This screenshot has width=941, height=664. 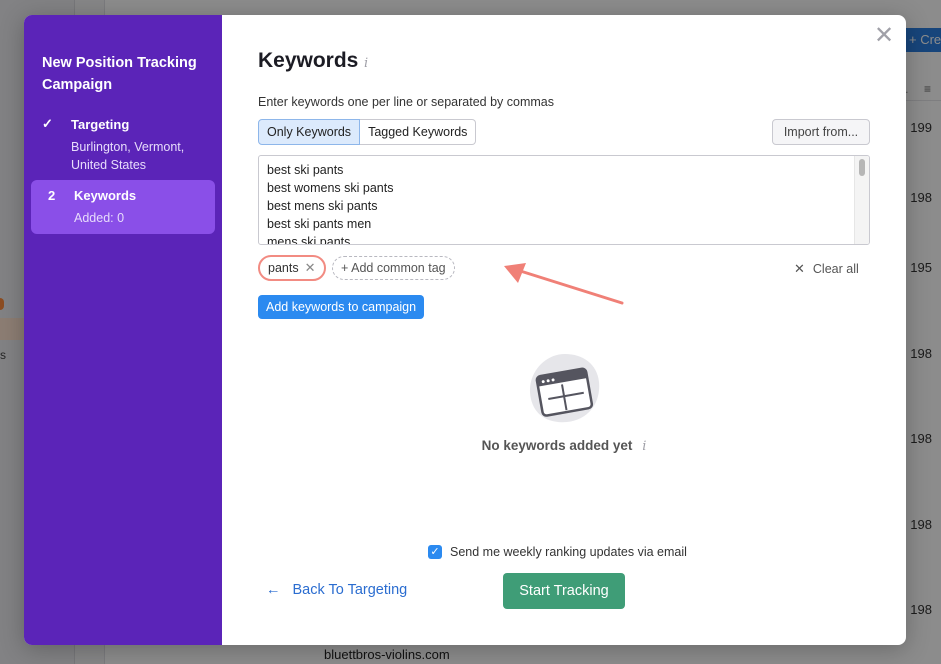 What do you see at coordinates (99, 218) in the screenshot?
I see `step-added-count: Added: 0` at bounding box center [99, 218].